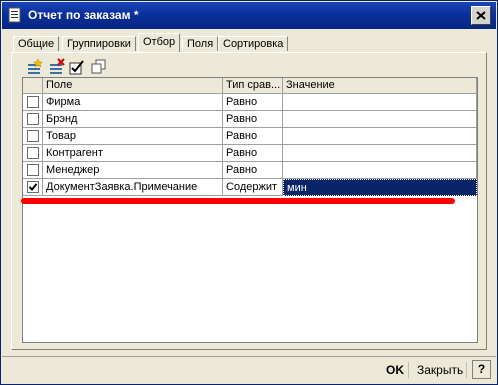  I want to click on copy-icon, so click(99, 67).